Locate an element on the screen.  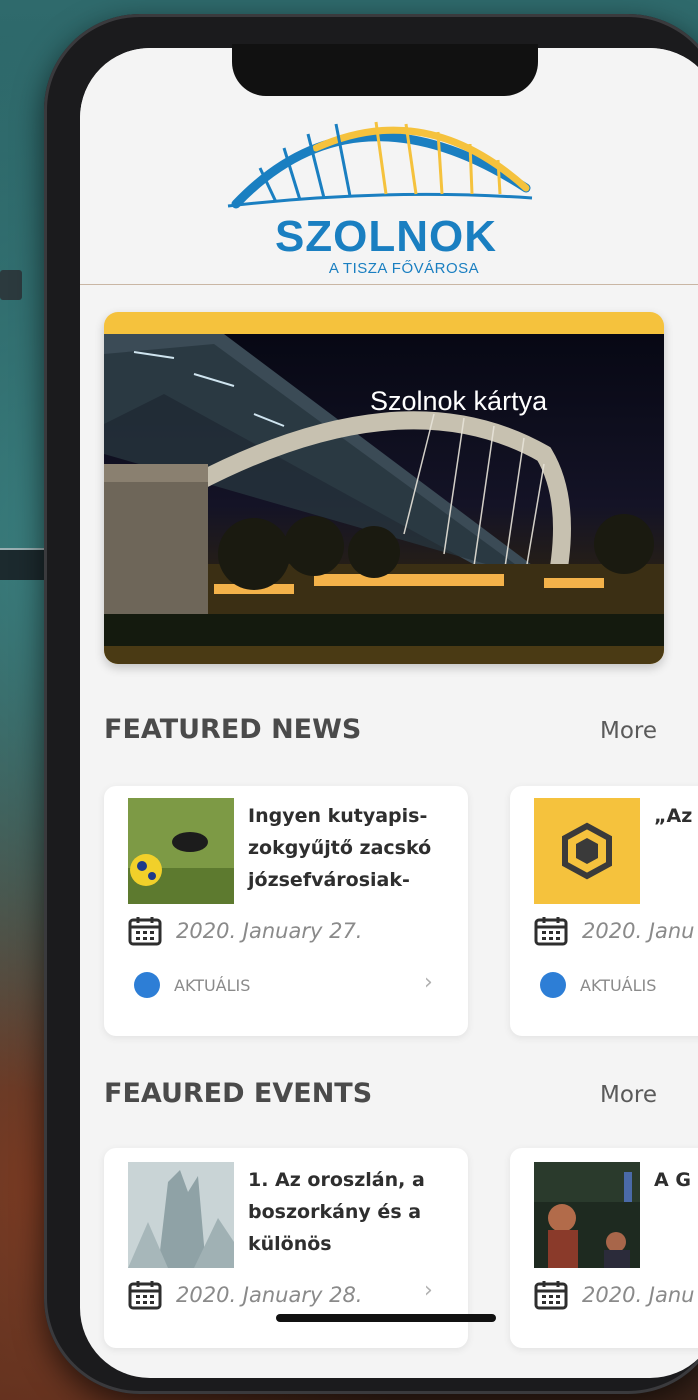
background-boat is located at coordinates (11, 285).